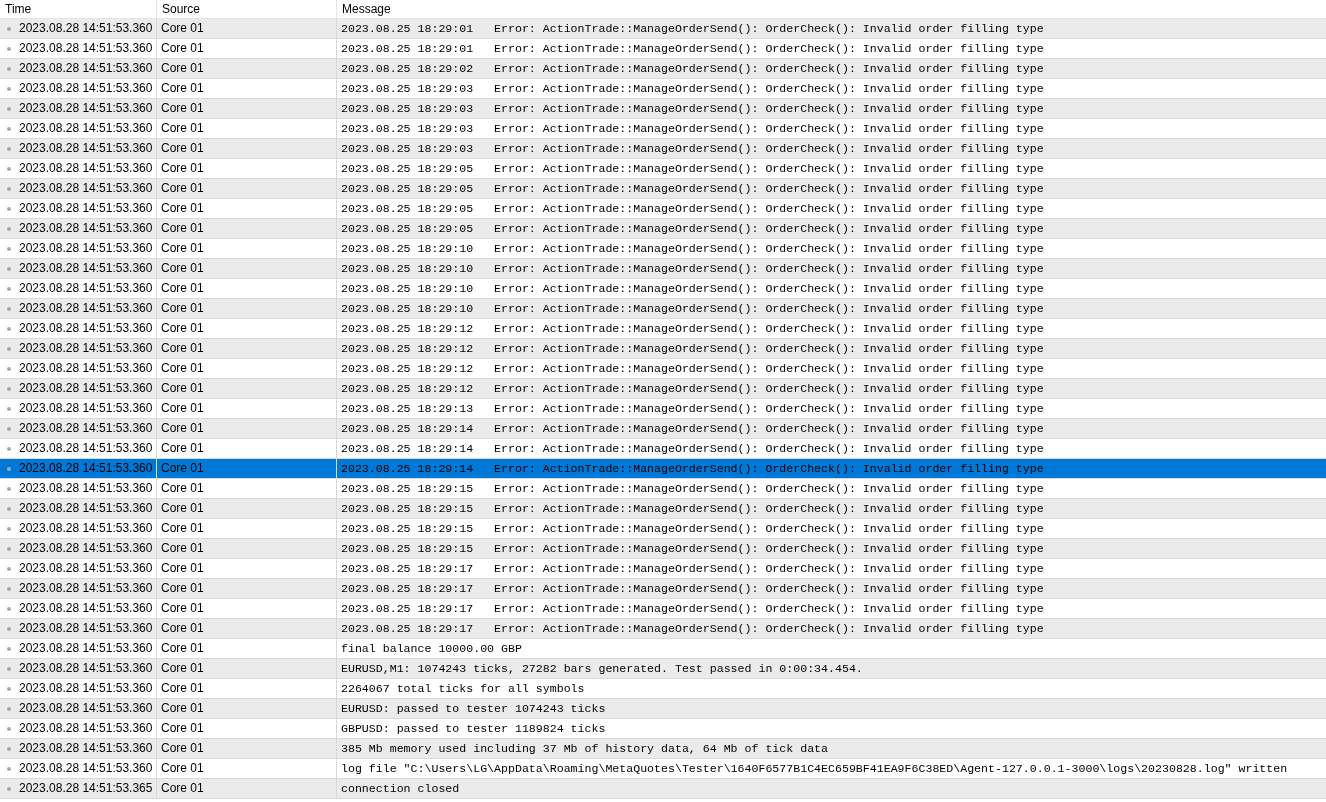 Image resolution: width=1326 pixels, height=802 pixels. I want to click on message-cell-text: 2023.08.25 18:29:12 Error: ActionTrade::ManageOrderSend(): OrderCheck(): Invalid order filling type, so click(692, 329).